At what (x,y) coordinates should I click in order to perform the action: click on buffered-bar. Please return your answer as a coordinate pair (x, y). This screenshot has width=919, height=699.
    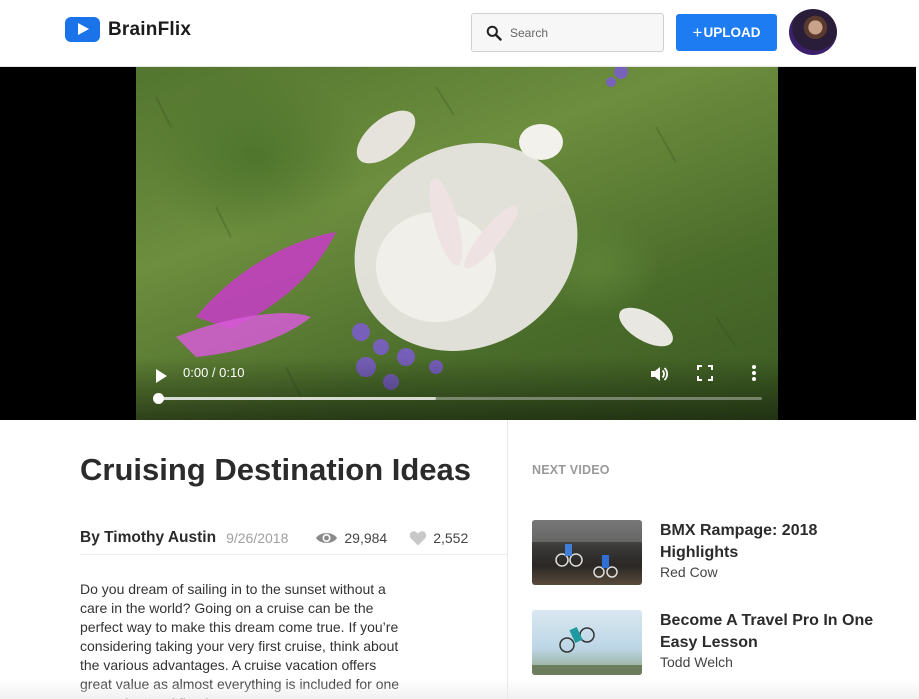
    Looking at the image, I should click on (297, 398).